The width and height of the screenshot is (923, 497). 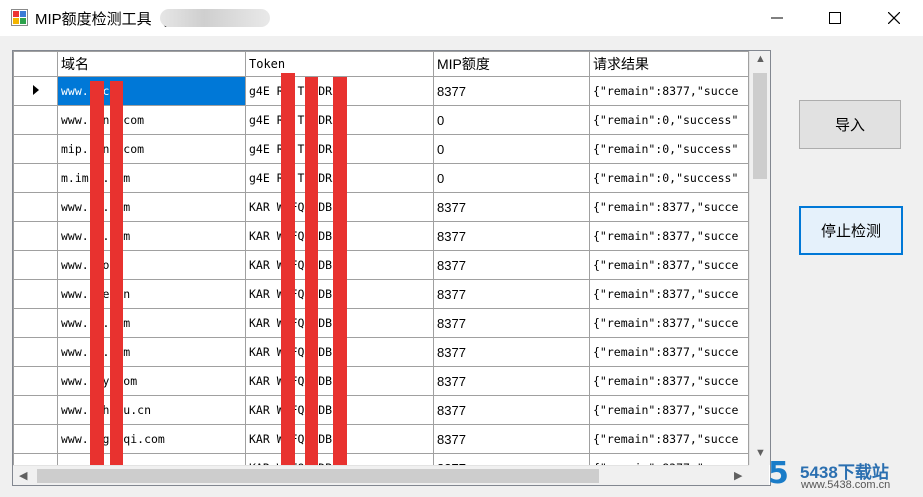 What do you see at coordinates (511, 64) in the screenshot?
I see `column-header-quota: MIP额度` at bounding box center [511, 64].